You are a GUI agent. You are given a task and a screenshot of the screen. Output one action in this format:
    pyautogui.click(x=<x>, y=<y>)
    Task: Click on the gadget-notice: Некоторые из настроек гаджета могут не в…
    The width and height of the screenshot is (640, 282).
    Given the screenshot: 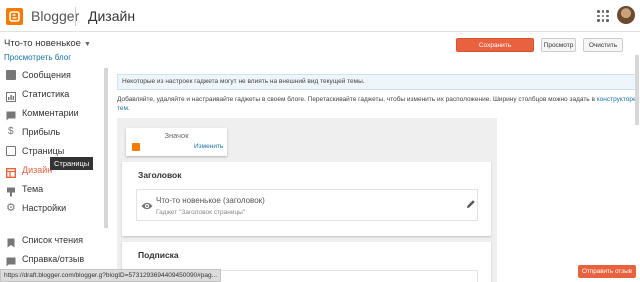 What is the action you would take?
    pyautogui.click(x=377, y=82)
    